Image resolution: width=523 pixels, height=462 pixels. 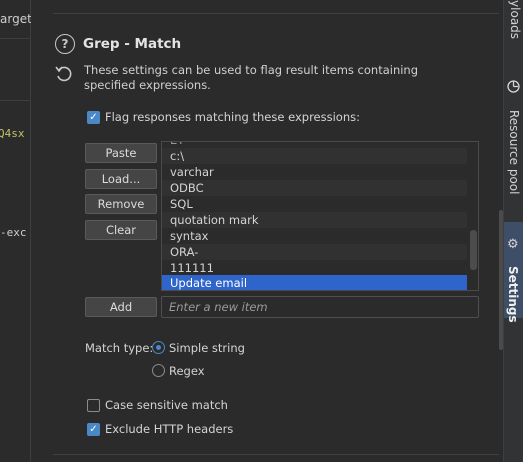 I want to click on exclude-headers-label: Exclude HTTP headers, so click(x=169, y=429).